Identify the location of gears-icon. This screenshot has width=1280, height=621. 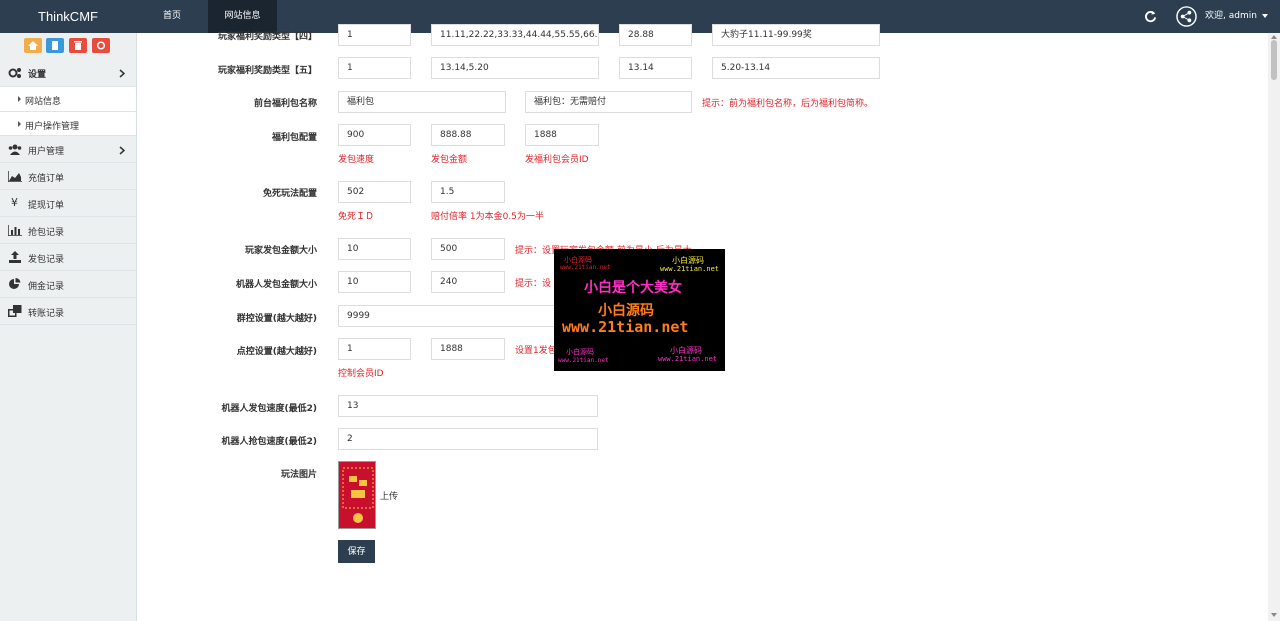
(14, 73).